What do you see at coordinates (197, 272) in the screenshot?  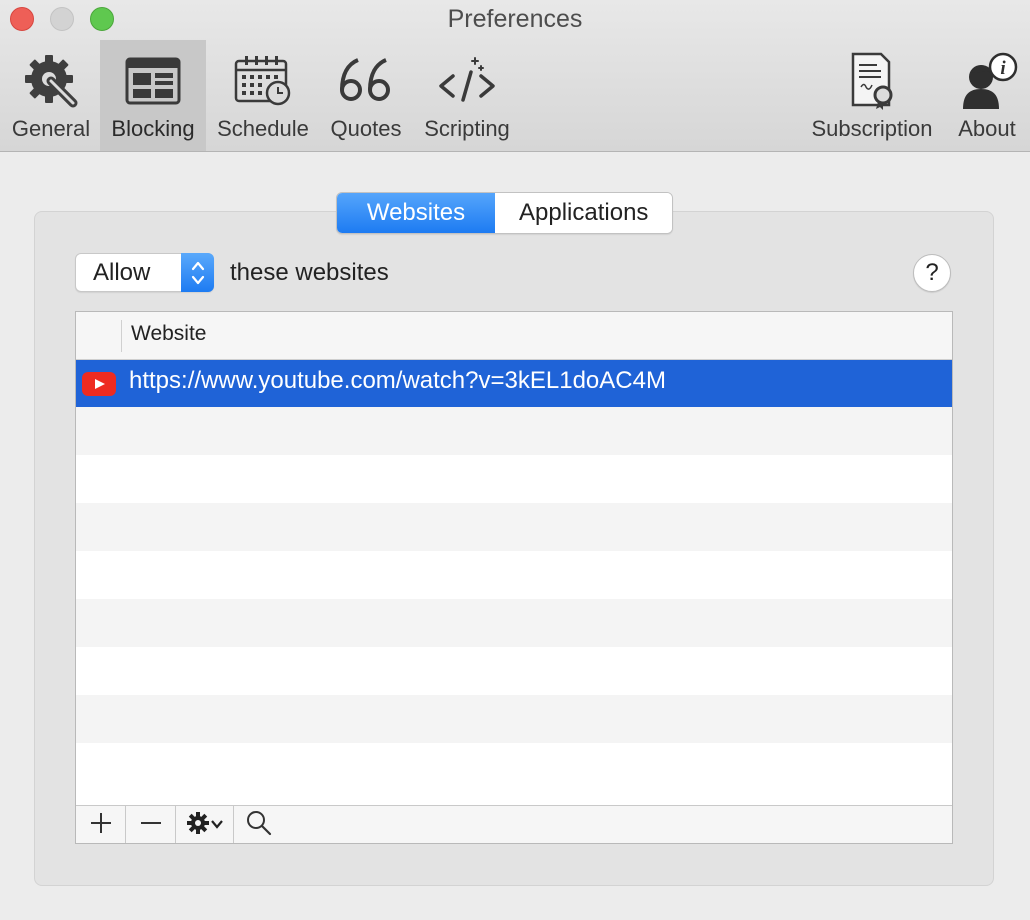 I see `up-down-chevron-icon` at bounding box center [197, 272].